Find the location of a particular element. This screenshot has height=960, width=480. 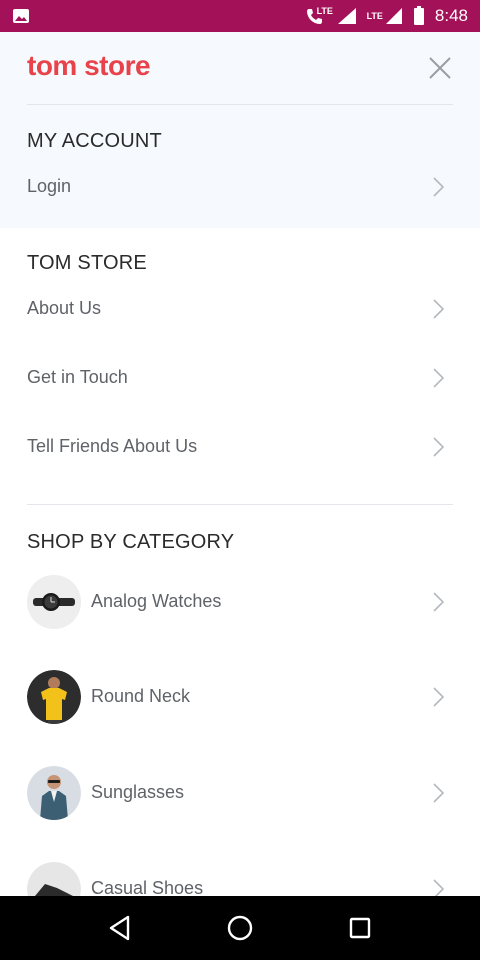

image-icon is located at coordinates (21, 16).